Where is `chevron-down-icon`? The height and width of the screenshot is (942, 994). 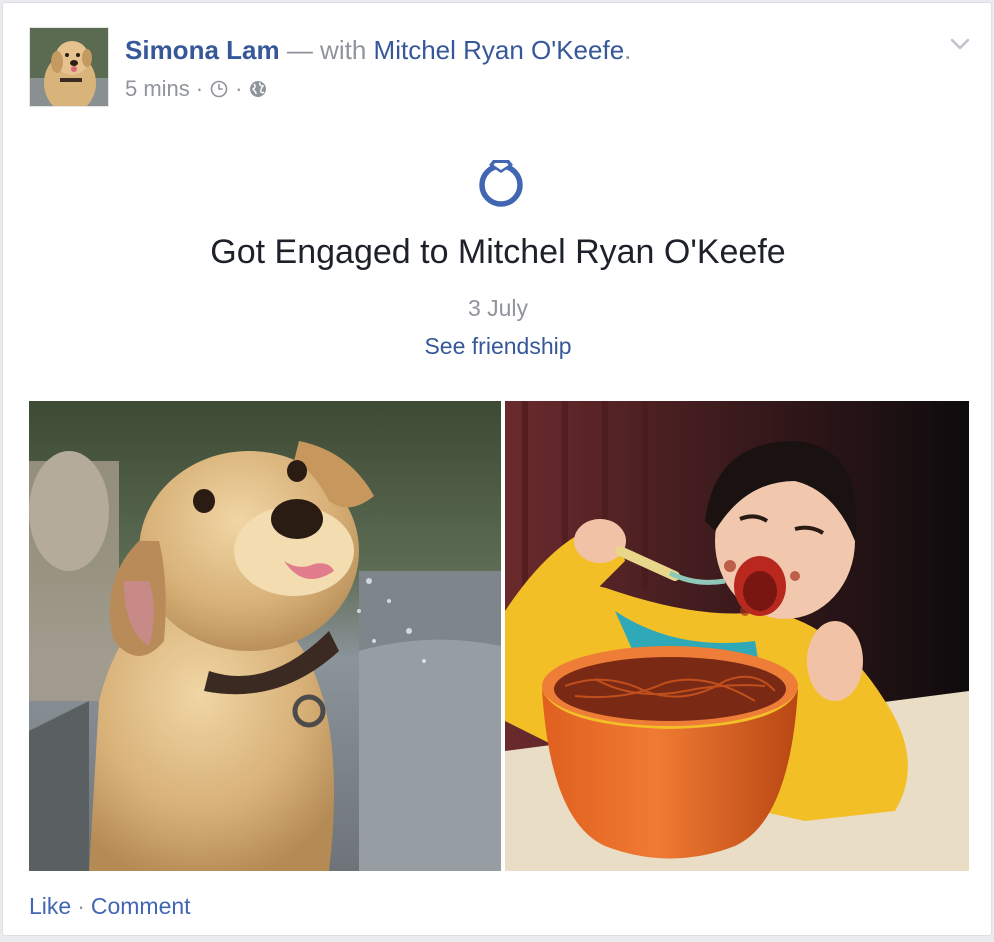
chevron-down-icon is located at coordinates (960, 44).